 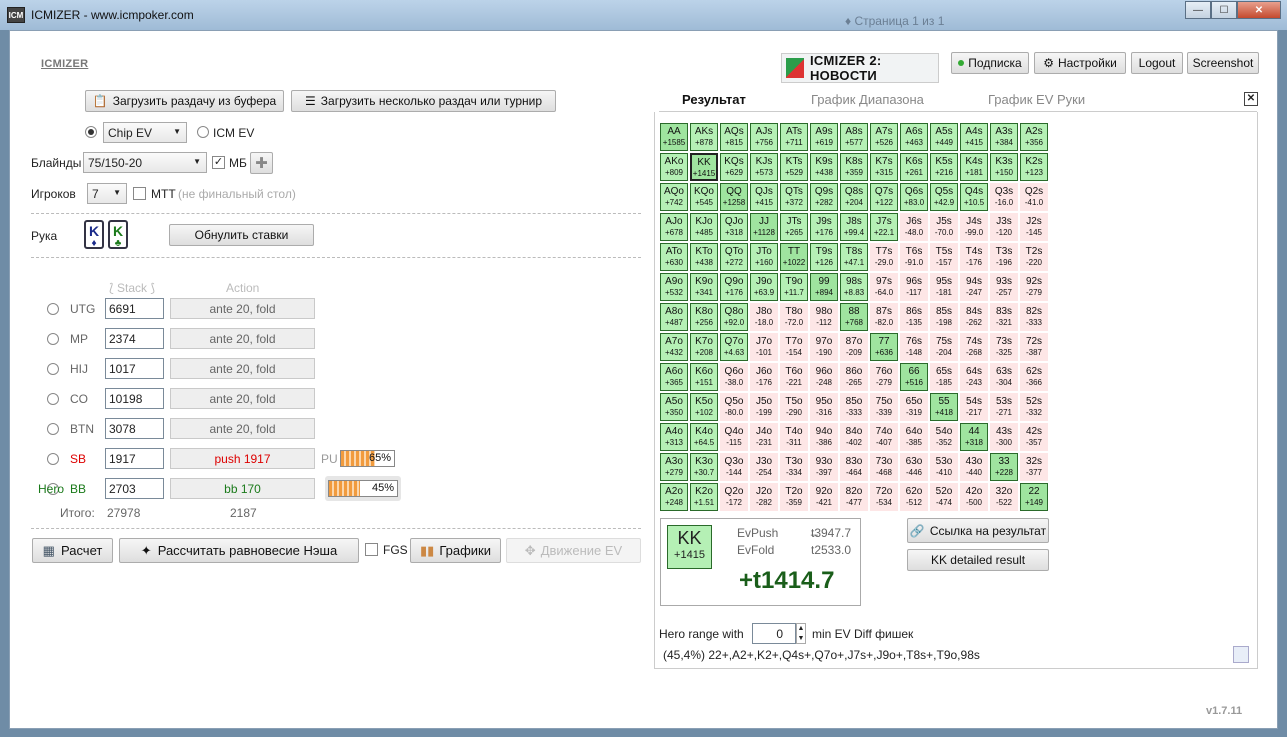 What do you see at coordinates (854, 467) in the screenshot?
I see `hand-cell-83o: 83o -464` at bounding box center [854, 467].